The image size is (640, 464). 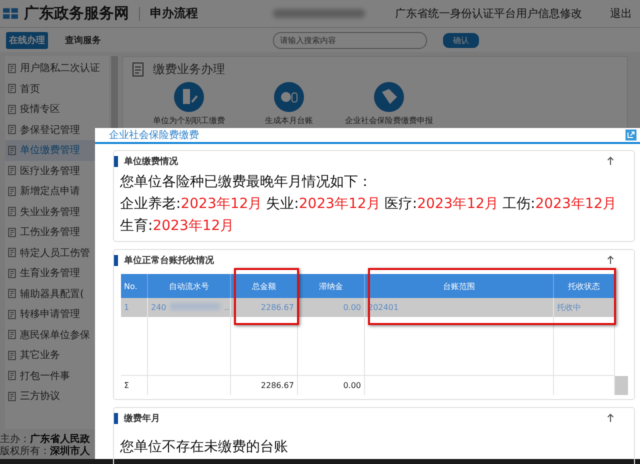 I want to click on section-title: 申办流程, so click(x=174, y=13).